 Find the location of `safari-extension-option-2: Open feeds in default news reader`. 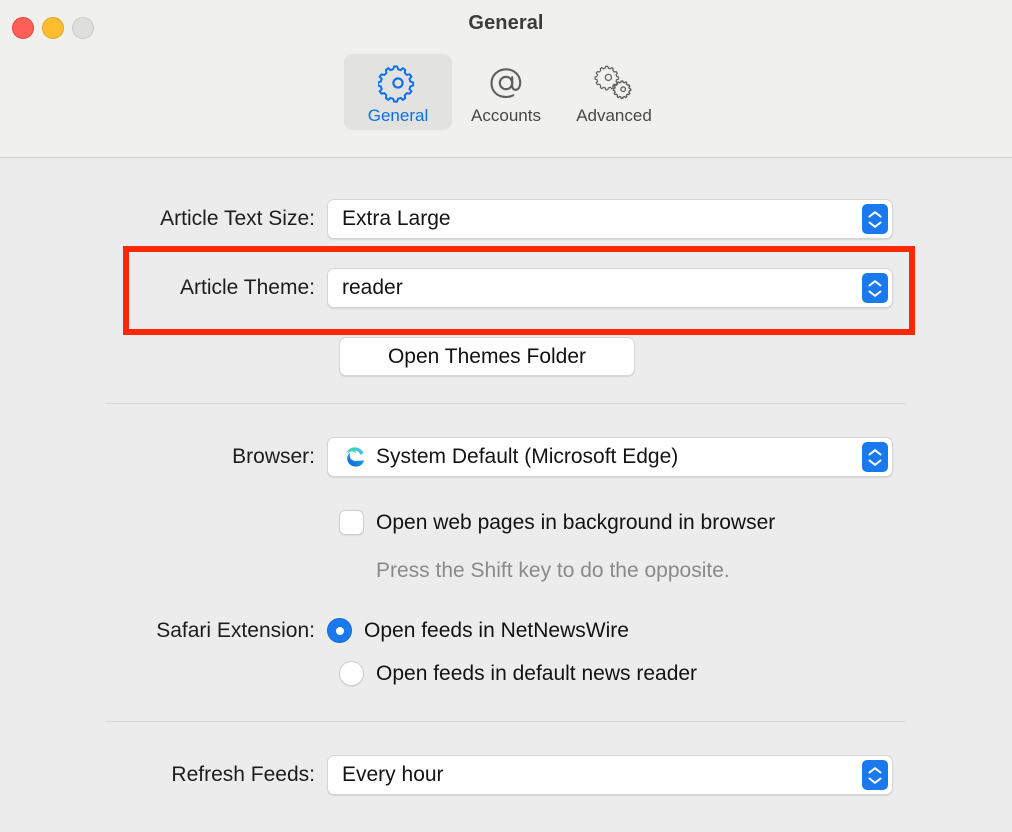

safari-extension-option-2: Open feeds in default news reader is located at coordinates (518, 673).